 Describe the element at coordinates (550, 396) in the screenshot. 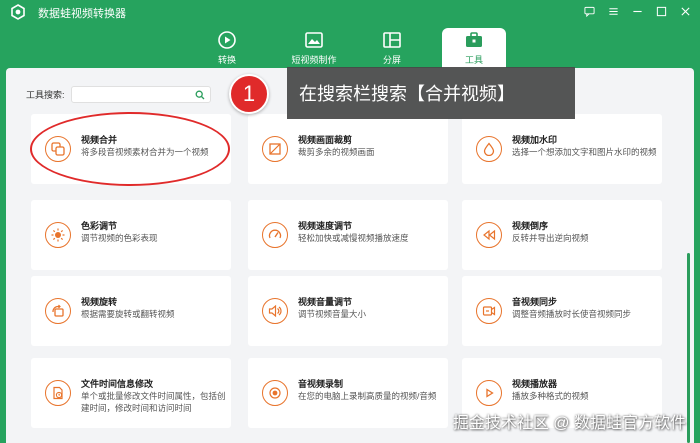

I see `tool-desc: 播放多种格式的视频` at that location.